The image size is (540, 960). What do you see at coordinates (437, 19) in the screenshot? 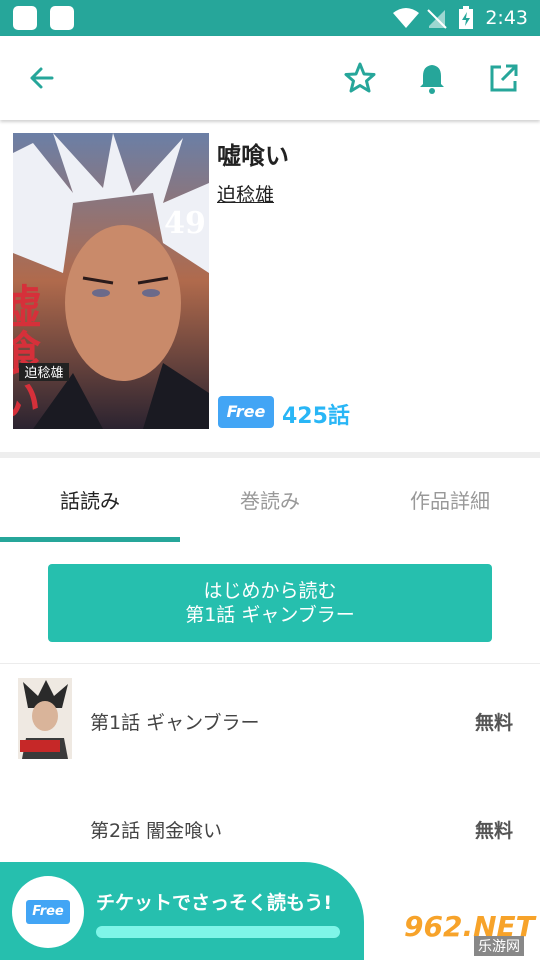
I see `no-sim-icon` at bounding box center [437, 19].